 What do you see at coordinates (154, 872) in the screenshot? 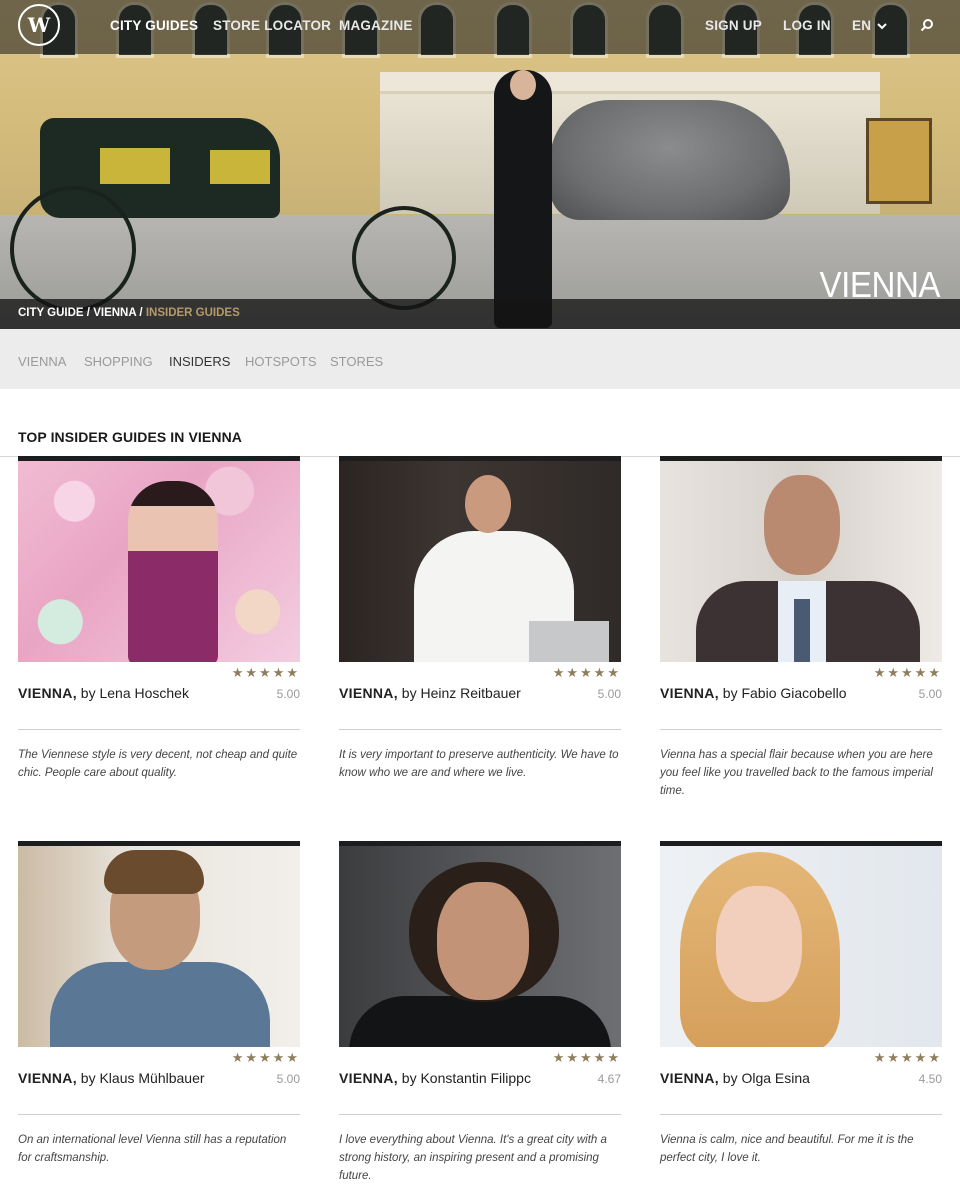
I see `portrait-hair` at bounding box center [154, 872].